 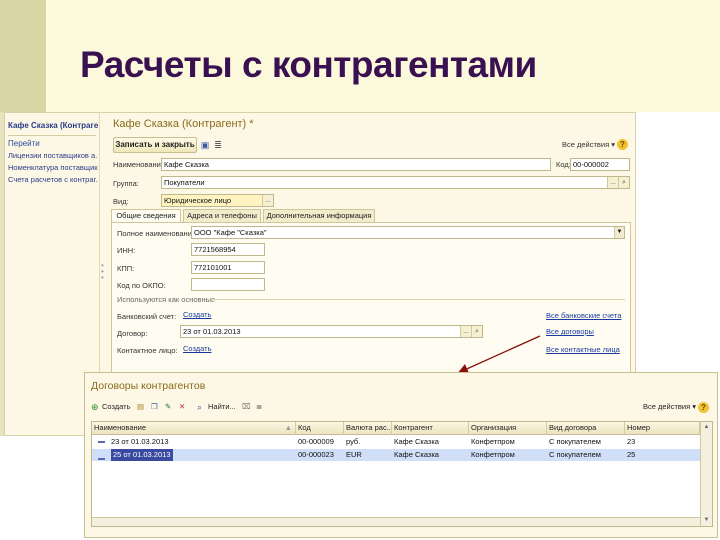 I want to click on add-icon: ⊕, so click(x=95, y=407).